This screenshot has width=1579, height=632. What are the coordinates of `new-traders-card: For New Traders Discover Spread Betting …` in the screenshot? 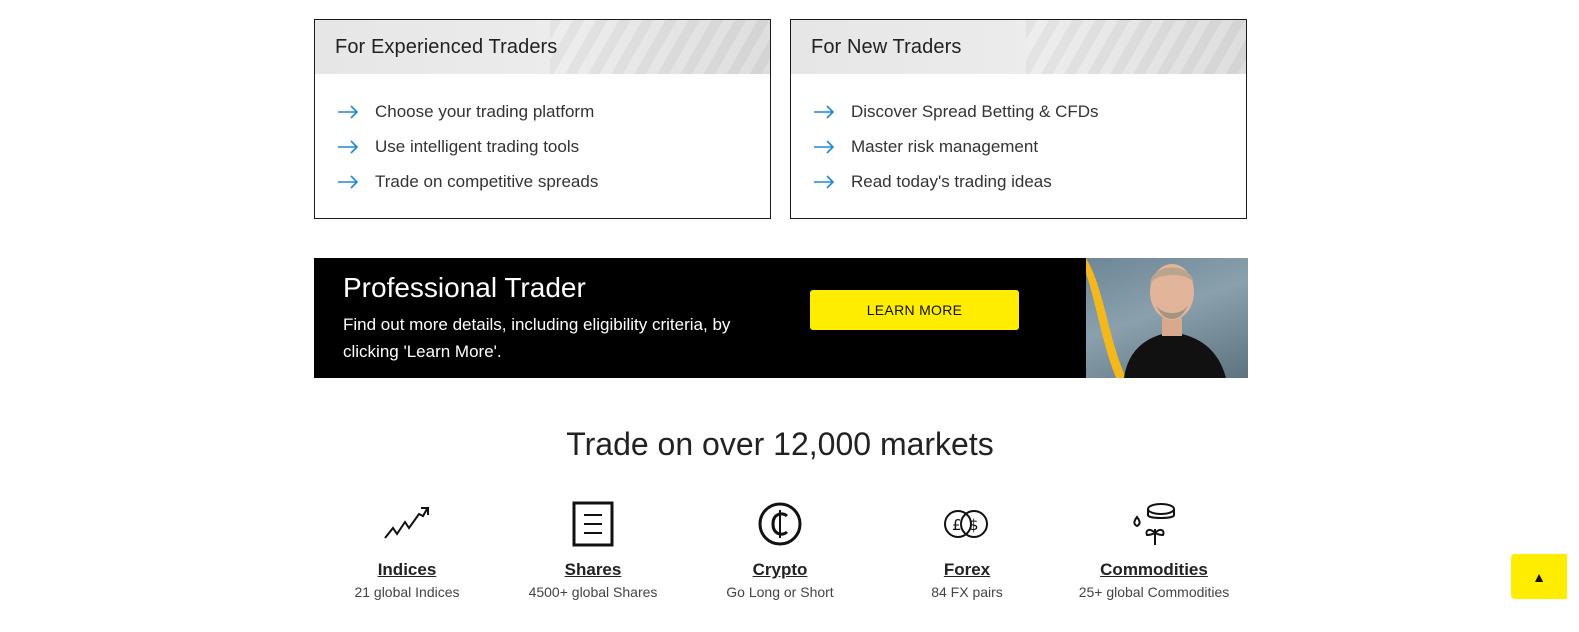 It's located at (1018, 119).